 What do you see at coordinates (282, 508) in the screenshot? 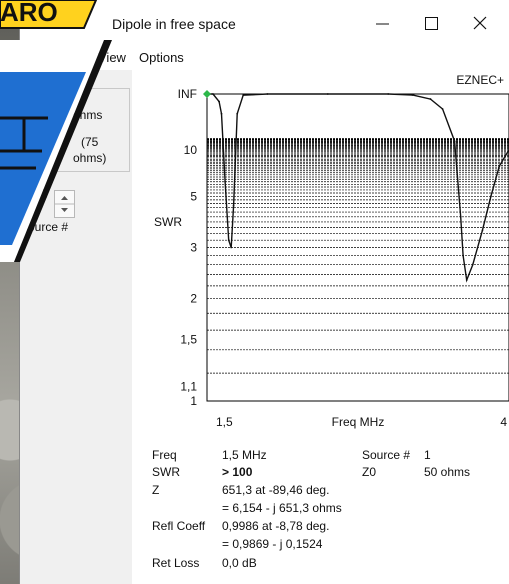
I see `z-value-rect: = 6,154 - j 651,3 ohms` at bounding box center [282, 508].